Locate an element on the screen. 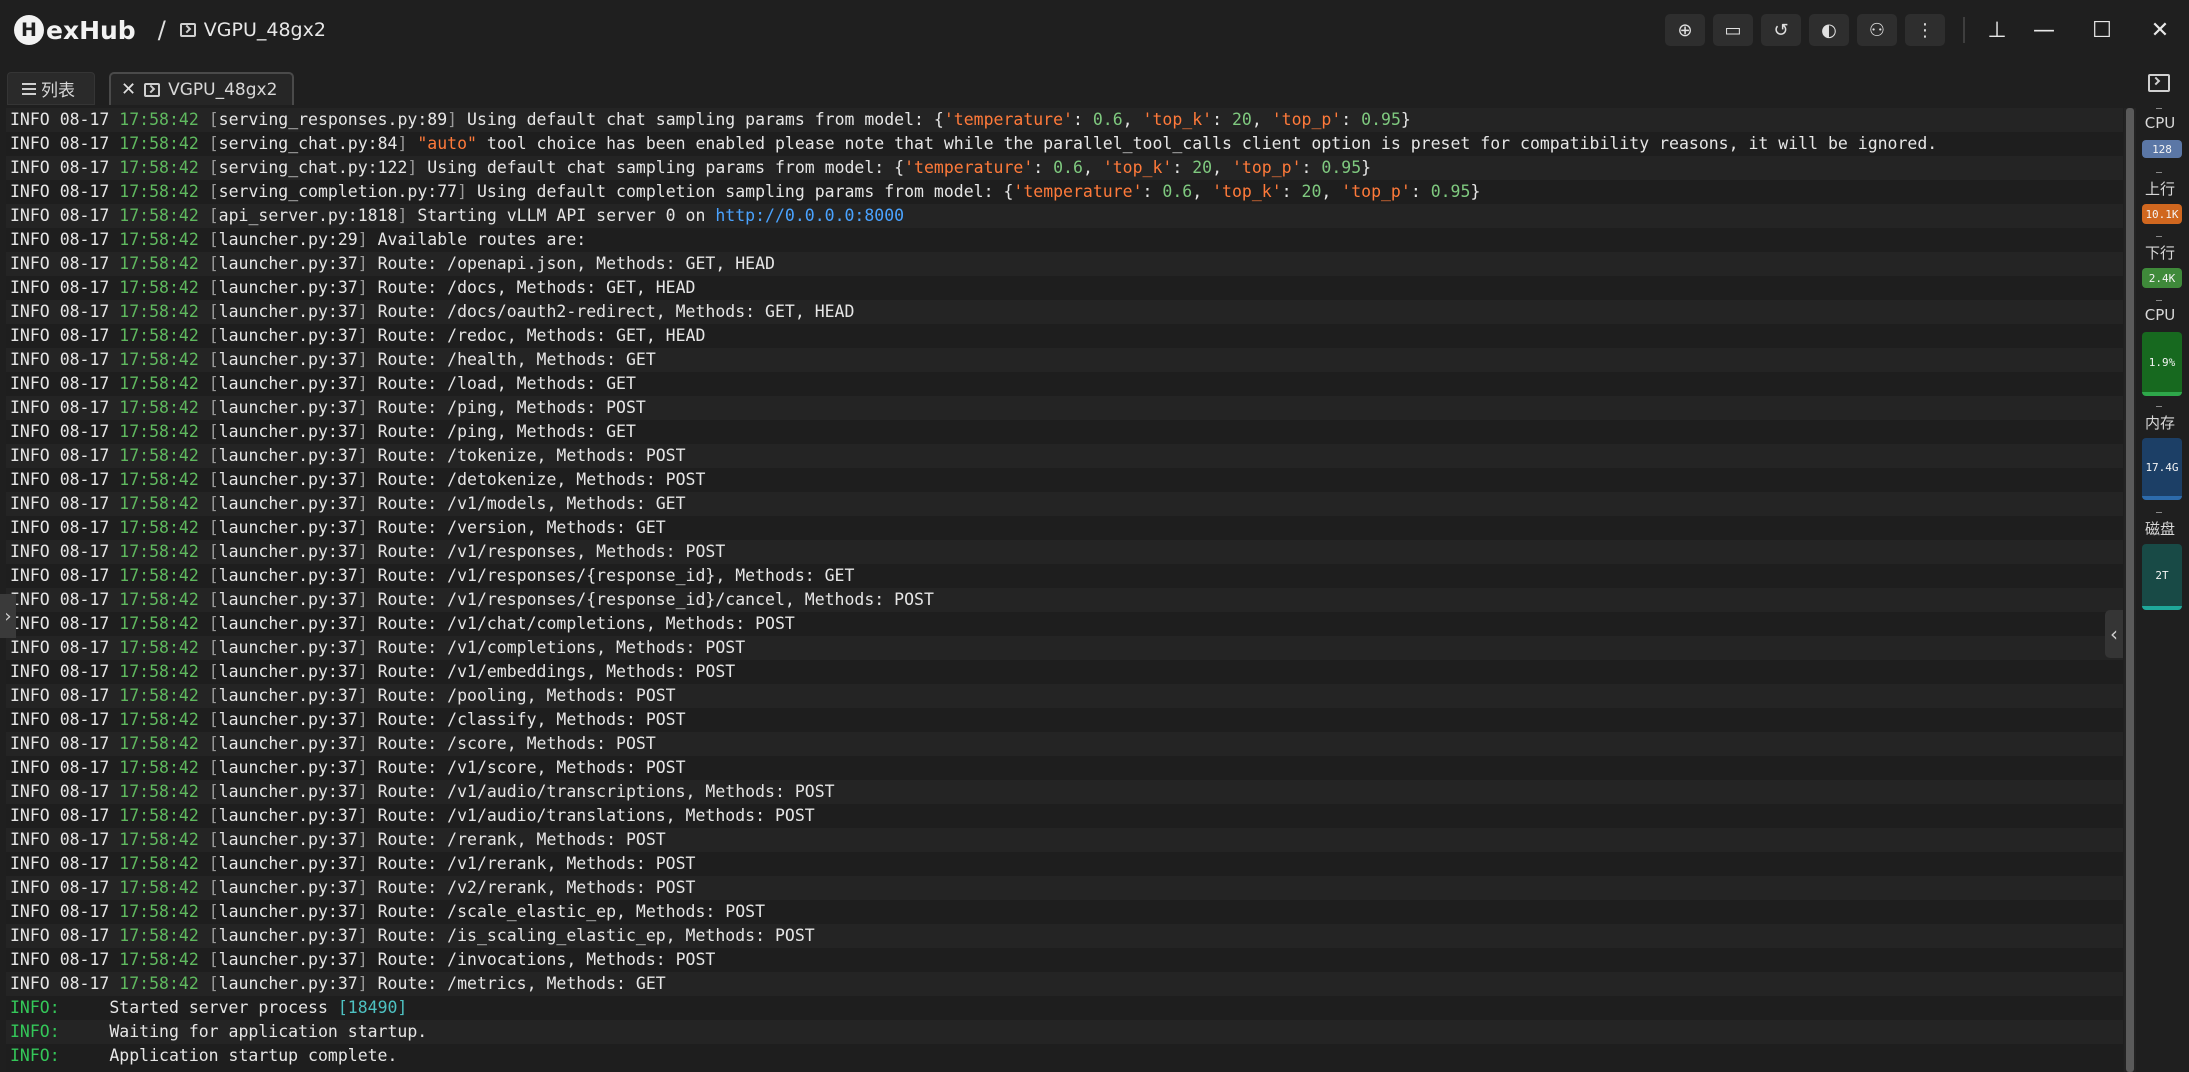 Image resolution: width=2189 pixels, height=1072 pixels. param-key: 'top_k' is located at coordinates (1137, 167).